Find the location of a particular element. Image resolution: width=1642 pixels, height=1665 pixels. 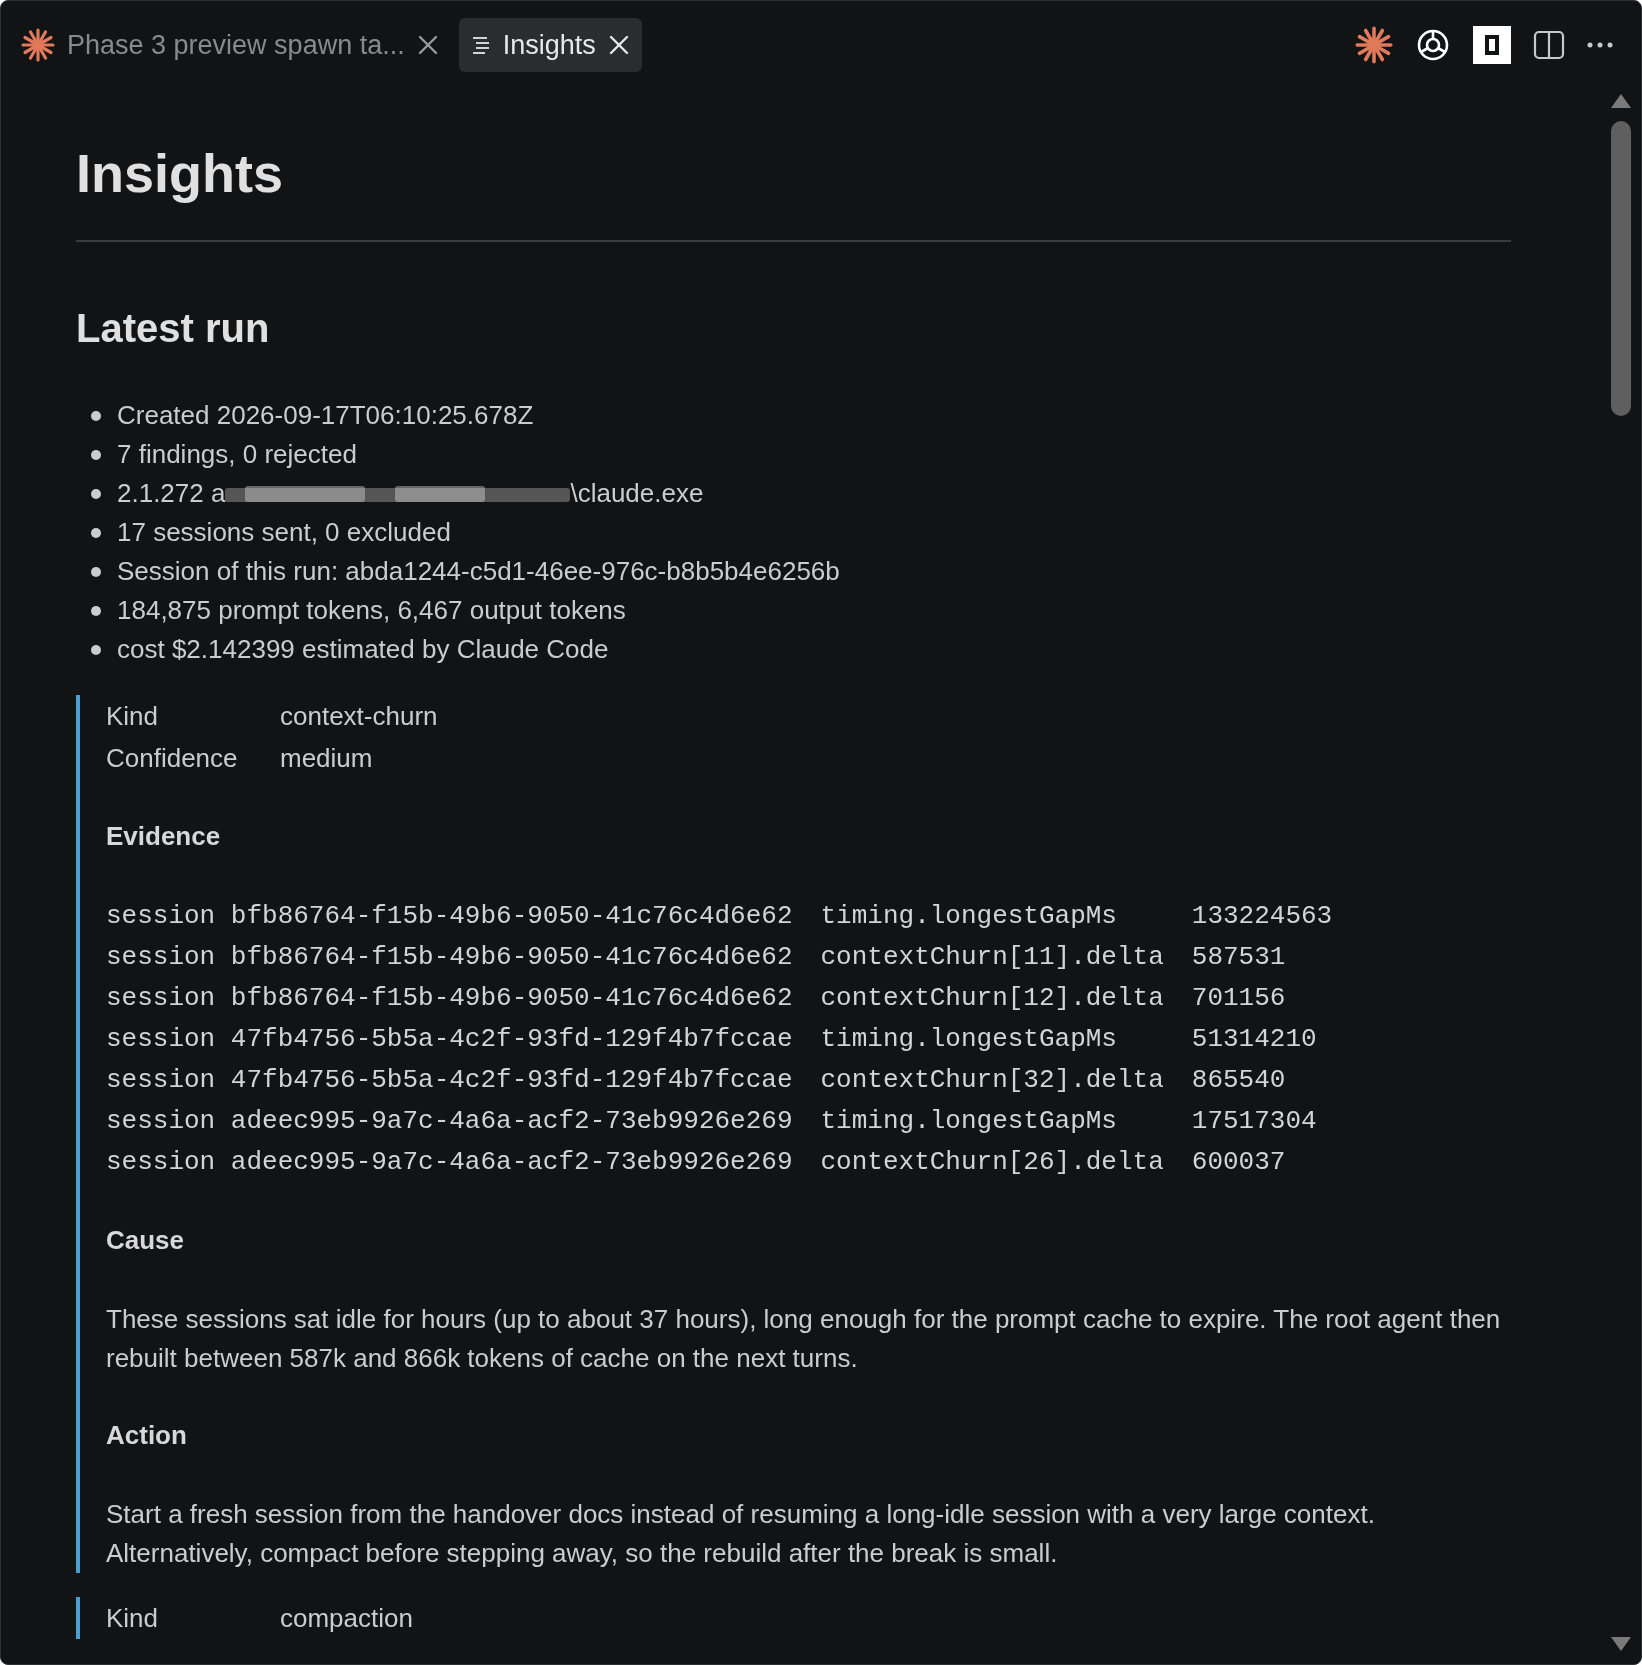

code-cell-text: 133224563 is located at coordinates (1262, 916).